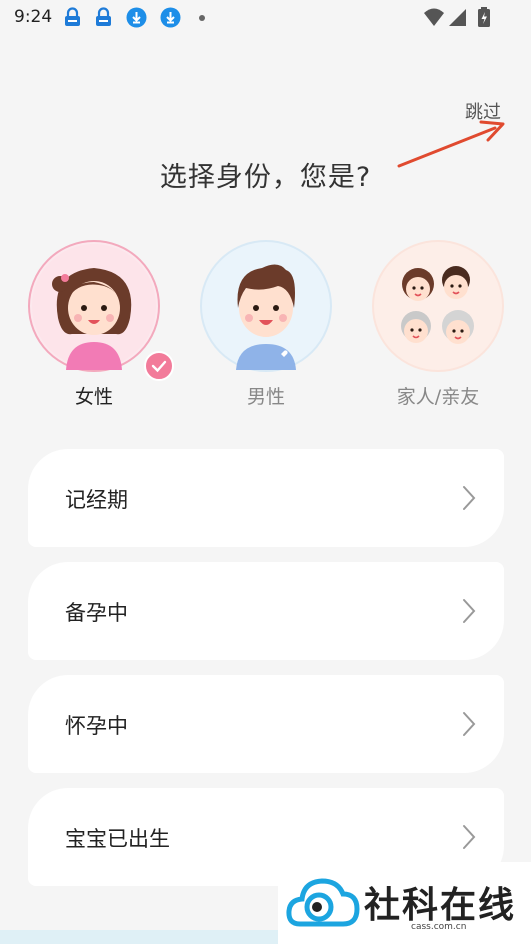  Describe the element at coordinates (484, 17) in the screenshot. I see `battery-icon` at that location.